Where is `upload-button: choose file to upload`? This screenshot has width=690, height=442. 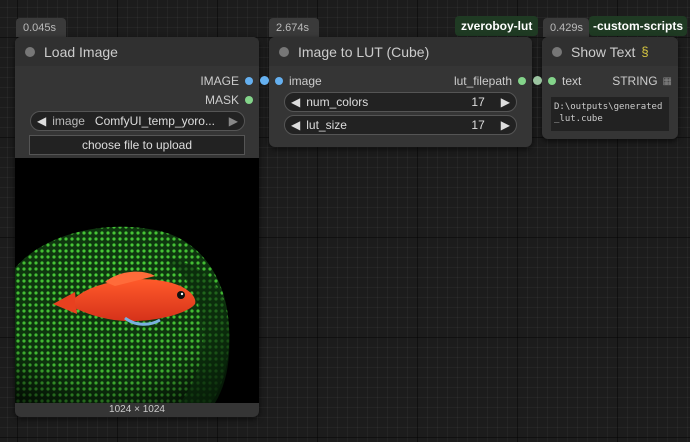
upload-button: choose file to upload is located at coordinates (137, 145).